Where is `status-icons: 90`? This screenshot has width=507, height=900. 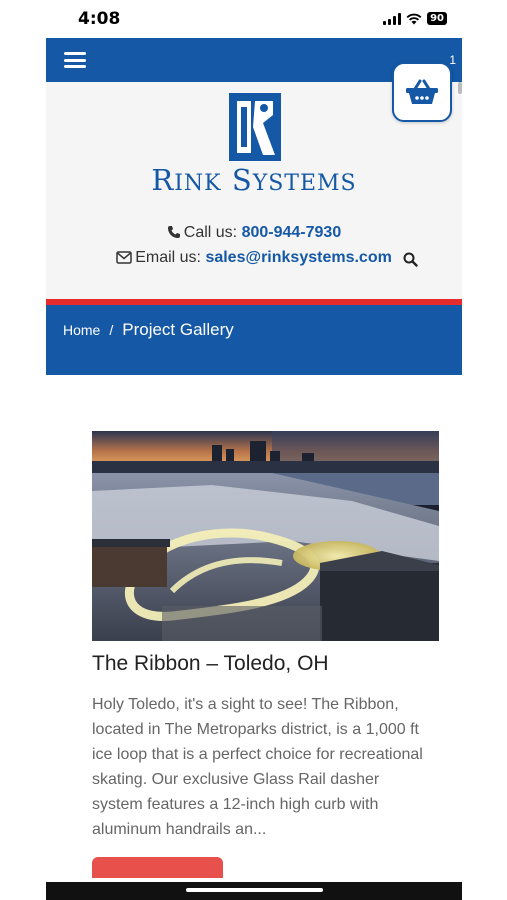
status-icons: 90 is located at coordinates (415, 18).